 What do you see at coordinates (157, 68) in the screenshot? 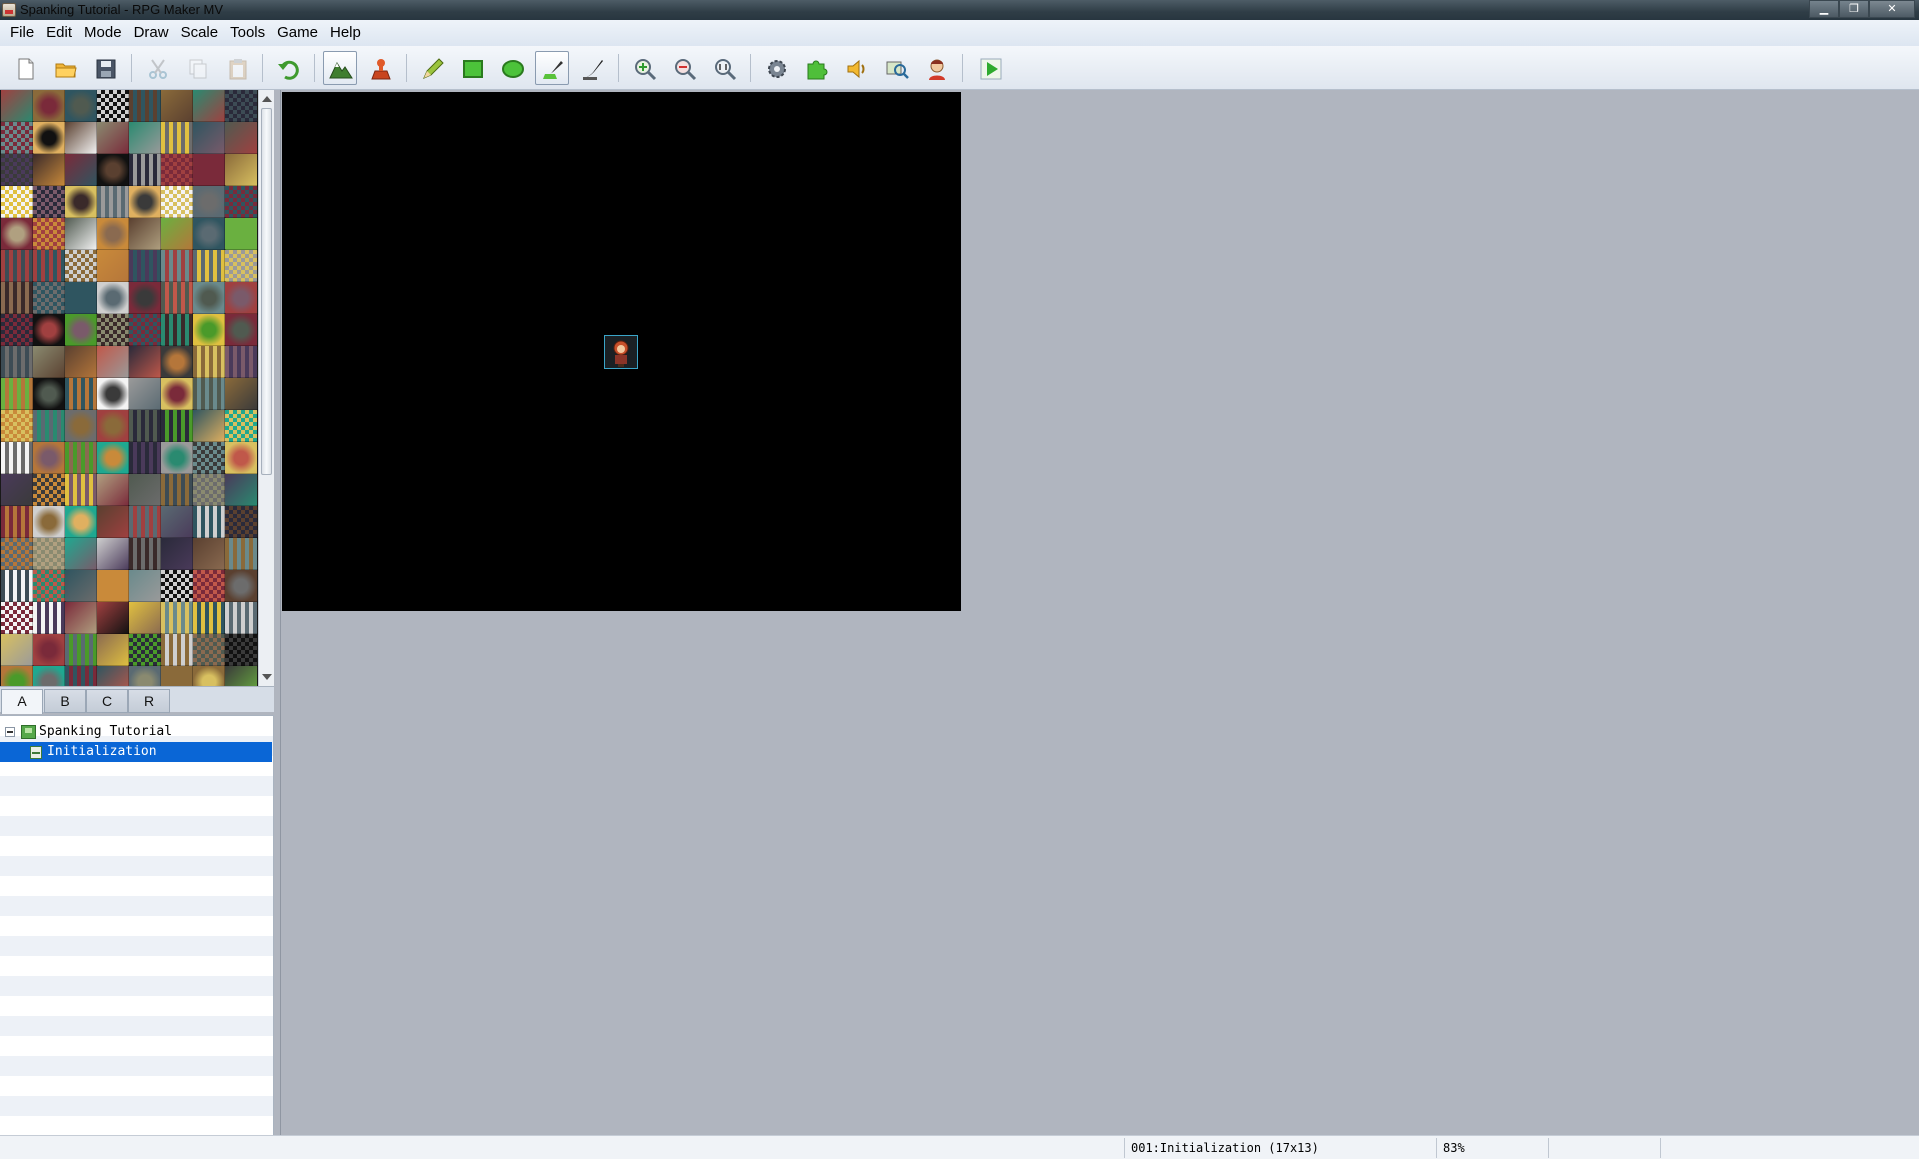
I see `cut-button` at bounding box center [157, 68].